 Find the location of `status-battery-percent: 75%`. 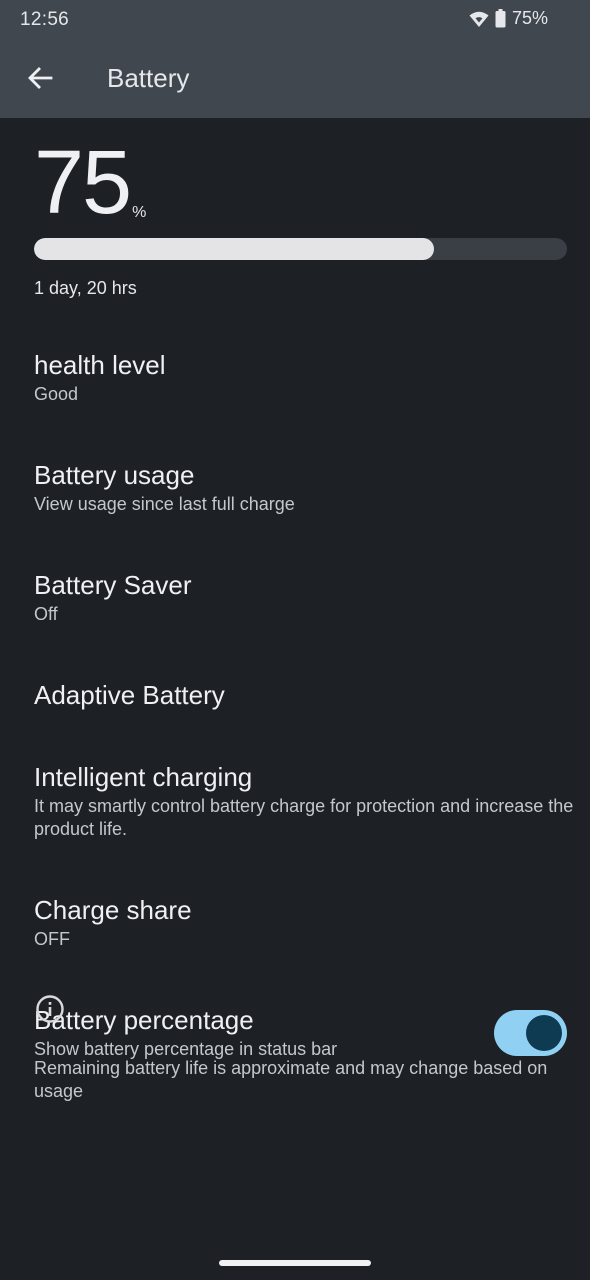

status-battery-percent: 75% is located at coordinates (529, 18).